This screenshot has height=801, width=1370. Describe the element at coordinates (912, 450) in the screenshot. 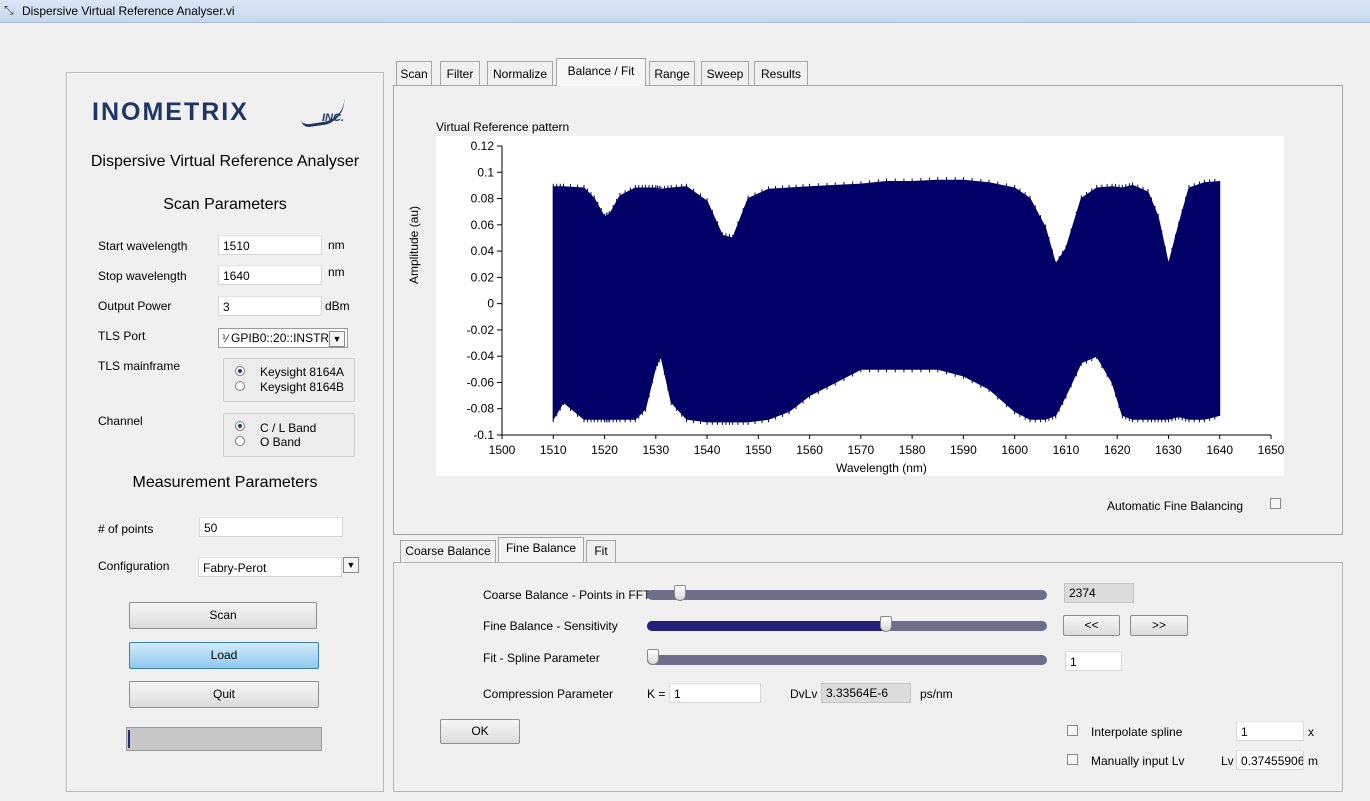

I see `x-tick-label: 1580` at that location.